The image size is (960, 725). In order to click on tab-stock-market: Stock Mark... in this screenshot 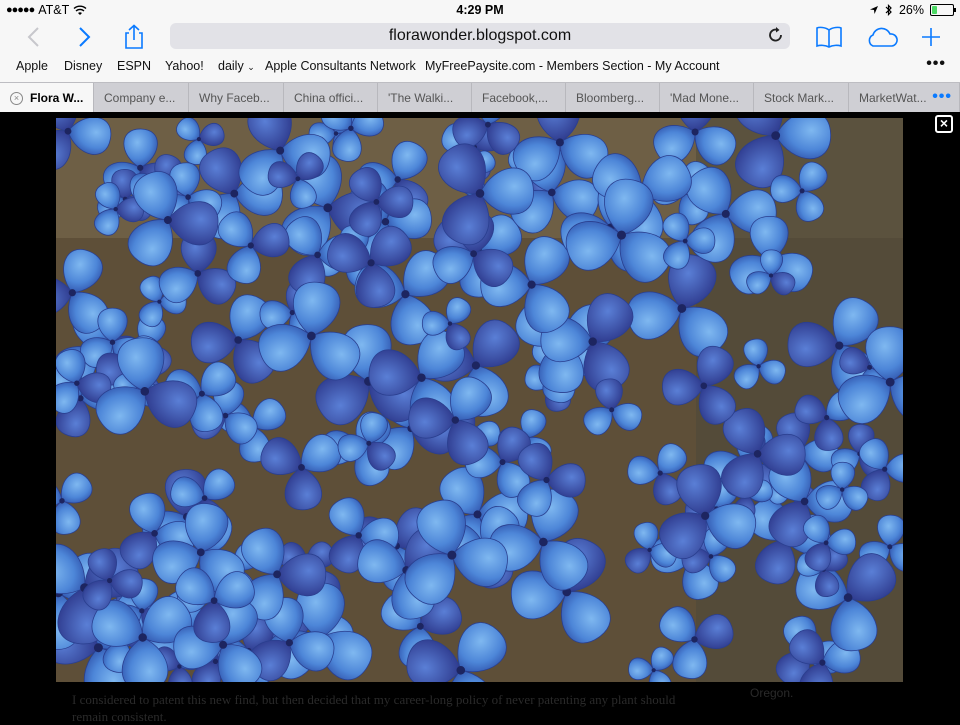, I will do `click(801, 98)`.